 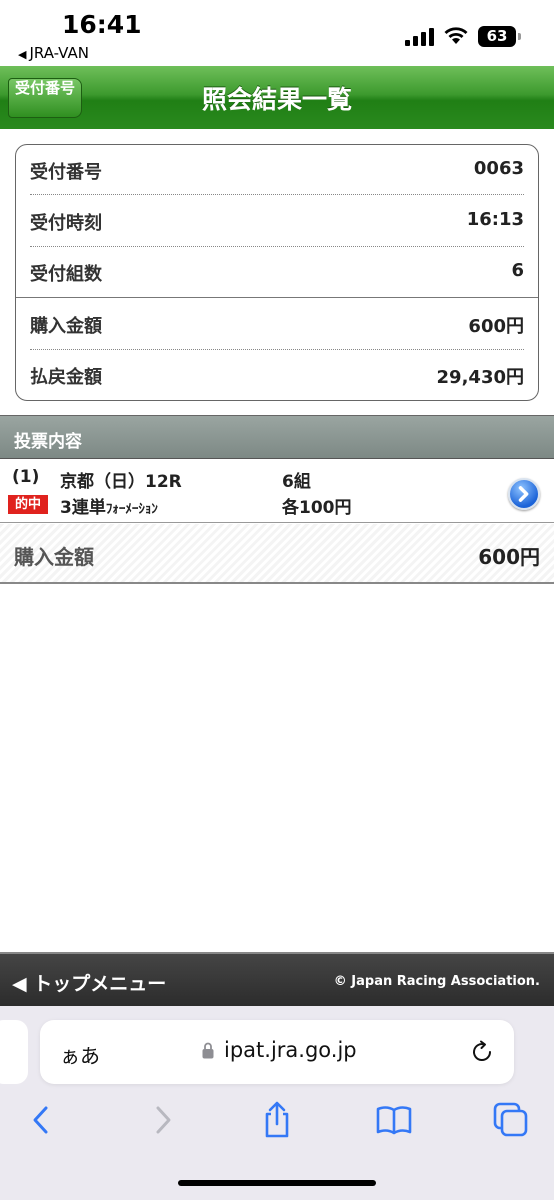 What do you see at coordinates (48, 442) in the screenshot?
I see `section-title: 投票内容` at bounding box center [48, 442].